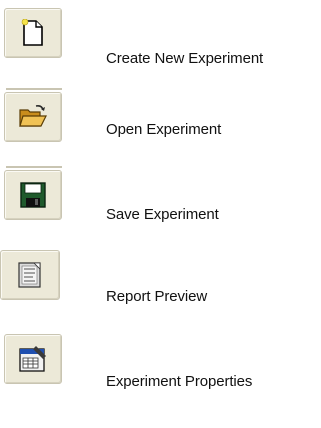  I want to click on save-experiment-button, so click(33, 195).